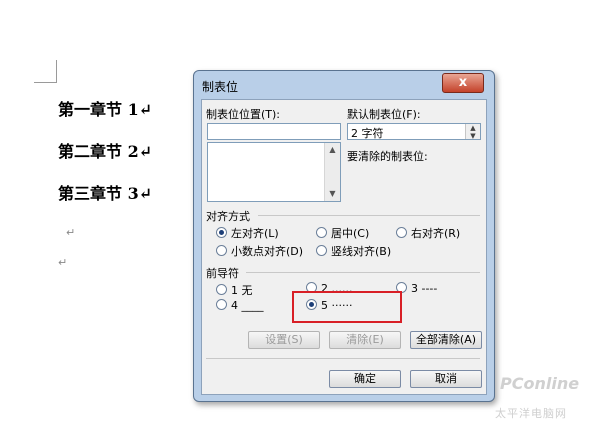 Image resolution: width=600 pixels, height=437 pixels. Describe the element at coordinates (473, 136) in the screenshot. I see `spin-down-icon: ▼` at that location.